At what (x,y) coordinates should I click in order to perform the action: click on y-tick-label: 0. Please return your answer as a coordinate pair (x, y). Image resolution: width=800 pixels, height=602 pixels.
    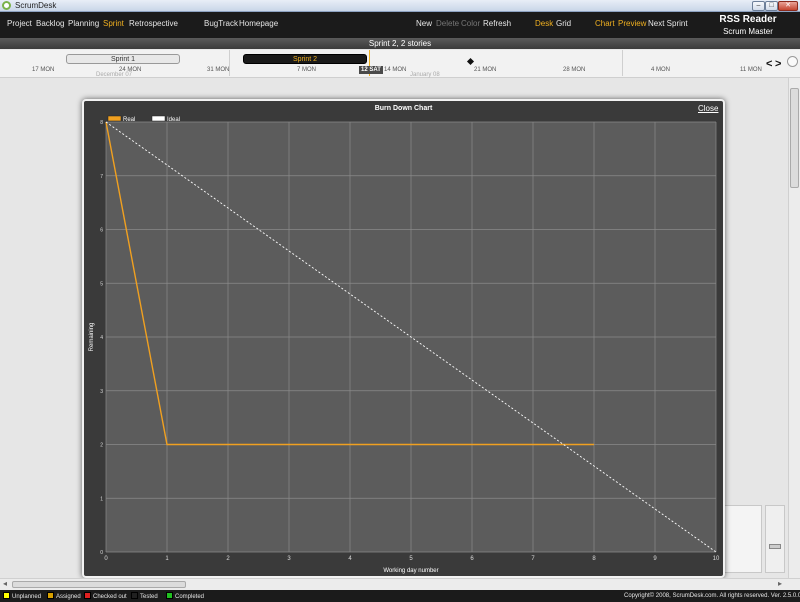
    Looking at the image, I should click on (101, 553).